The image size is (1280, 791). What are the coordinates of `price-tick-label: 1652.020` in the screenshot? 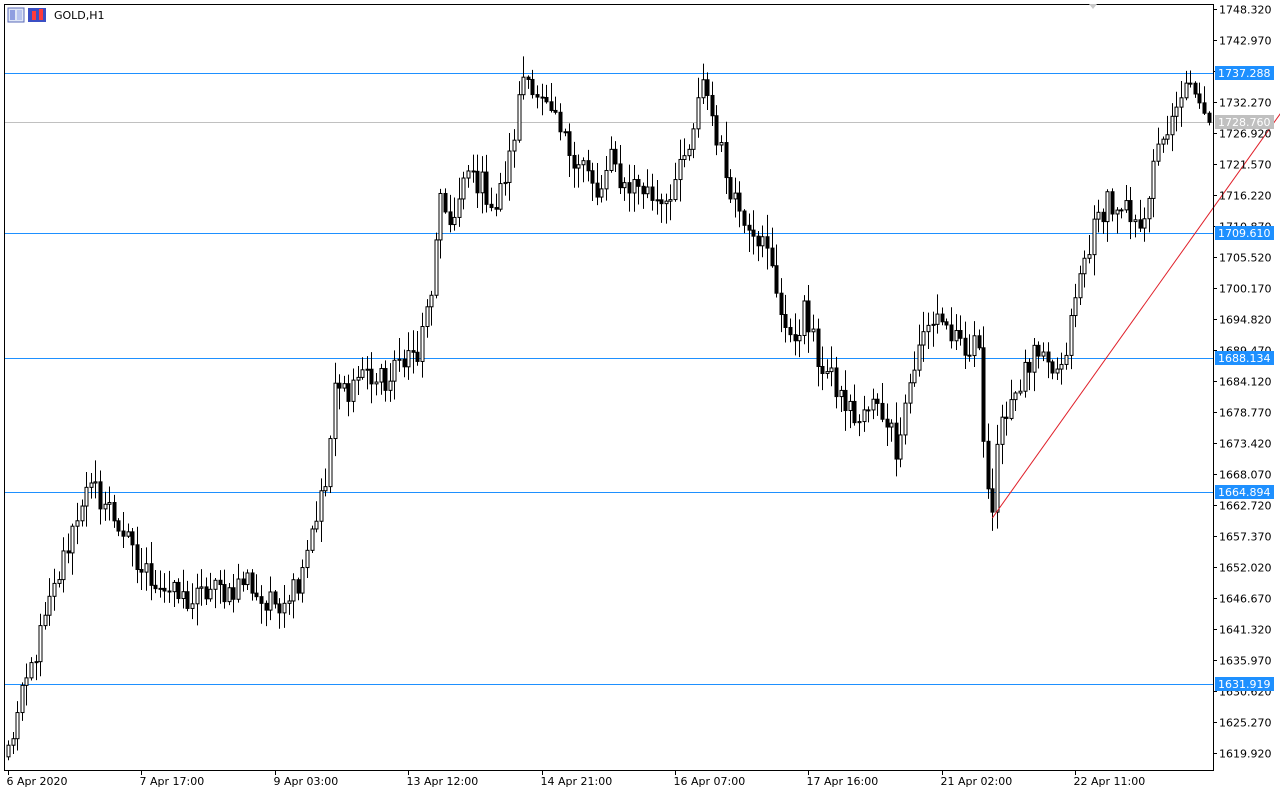 It's located at (1245, 568).